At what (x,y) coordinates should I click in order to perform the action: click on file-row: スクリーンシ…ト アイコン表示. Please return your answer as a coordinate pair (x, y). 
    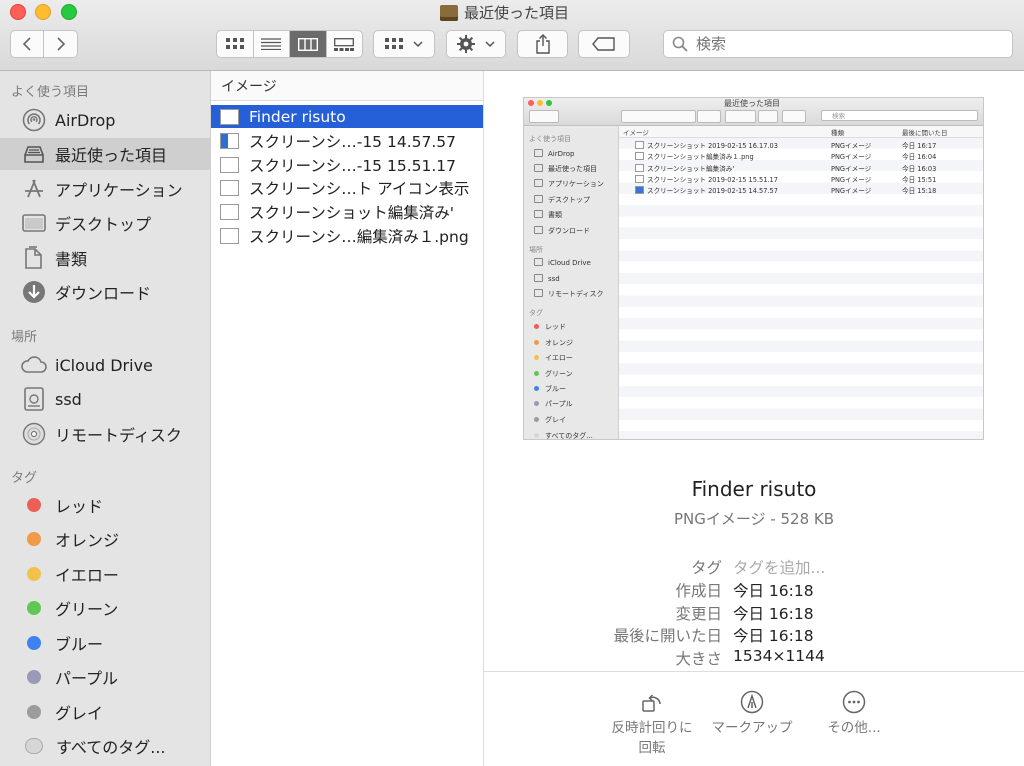
    Looking at the image, I should click on (347, 187).